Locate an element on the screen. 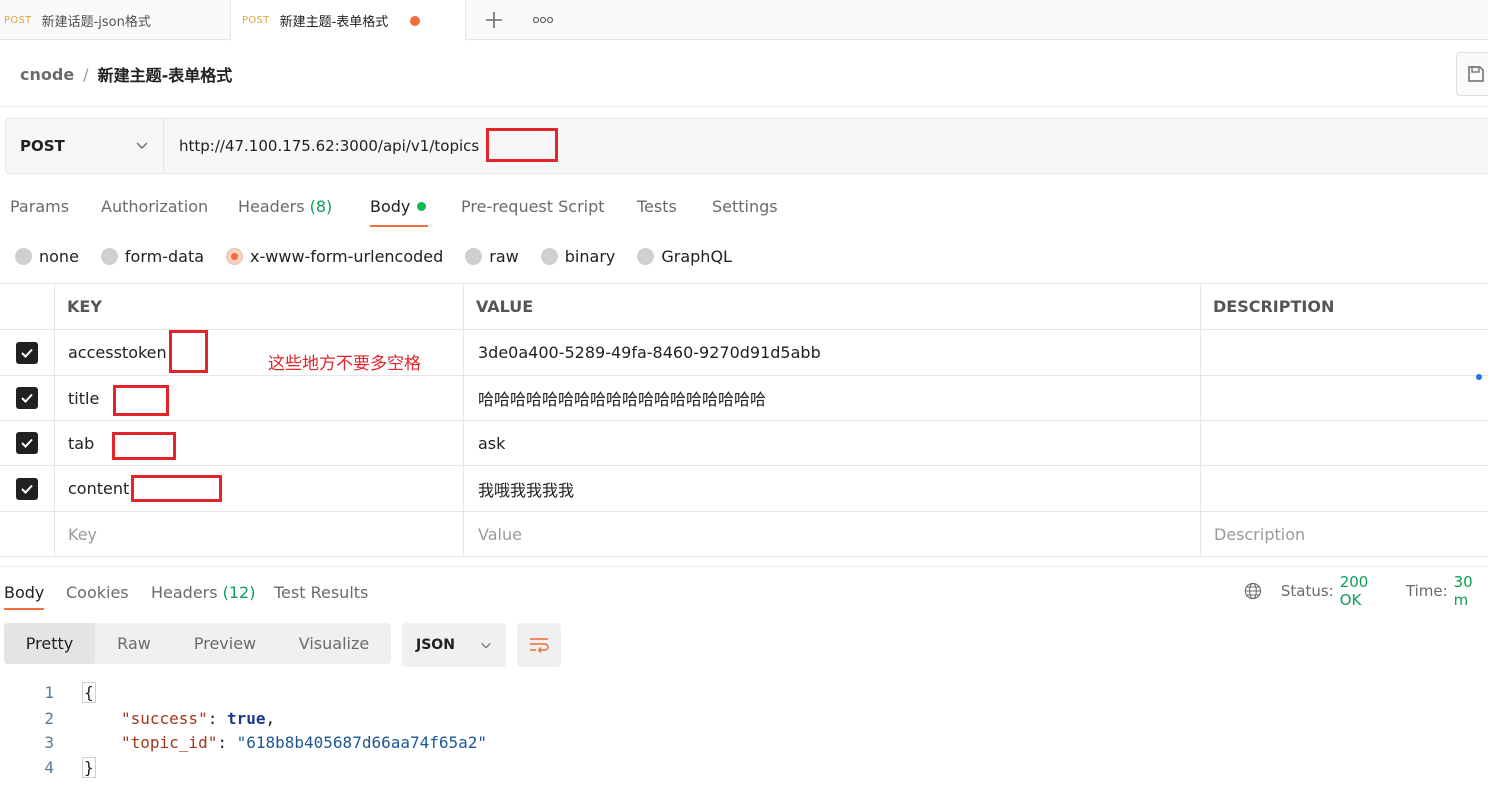 The height and width of the screenshot is (798, 1488). new-value-input: Value is located at coordinates (832, 534).